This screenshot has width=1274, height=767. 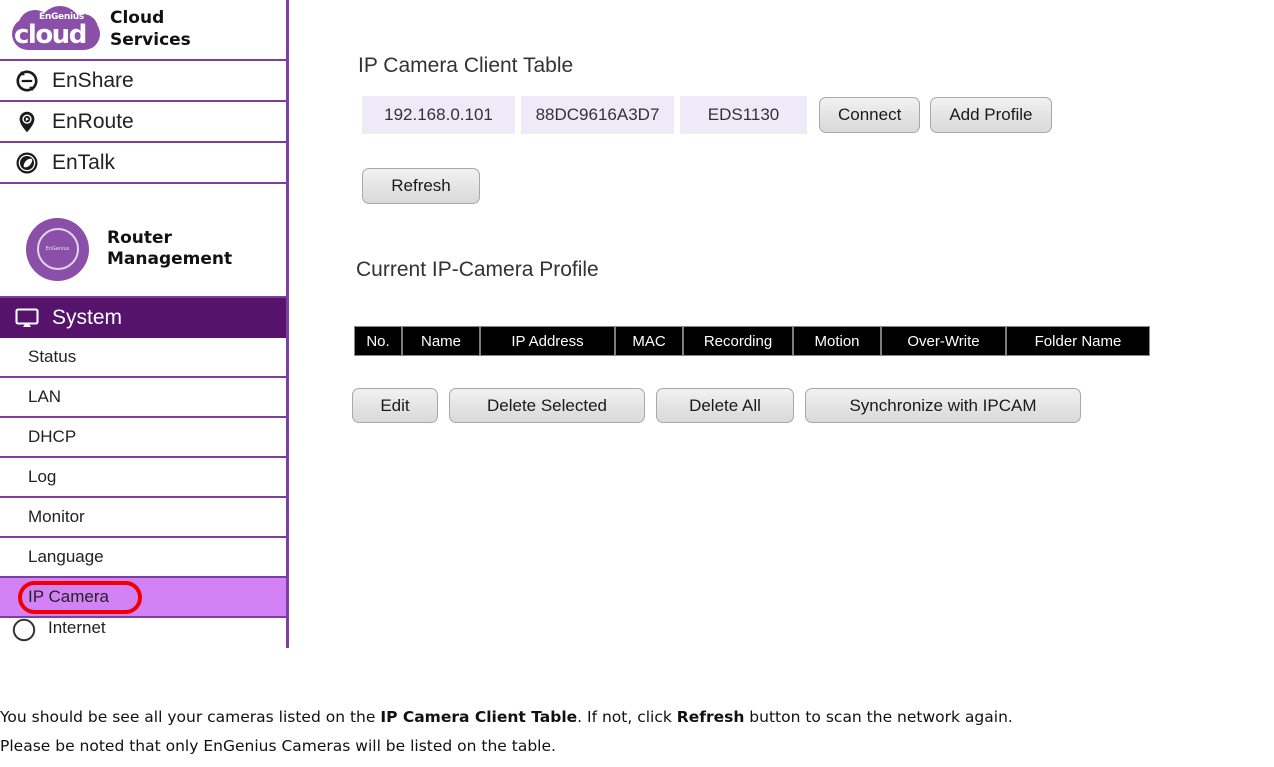 What do you see at coordinates (143, 122) in the screenshot?
I see `sidebar-item-enroute: EnRoute` at bounding box center [143, 122].